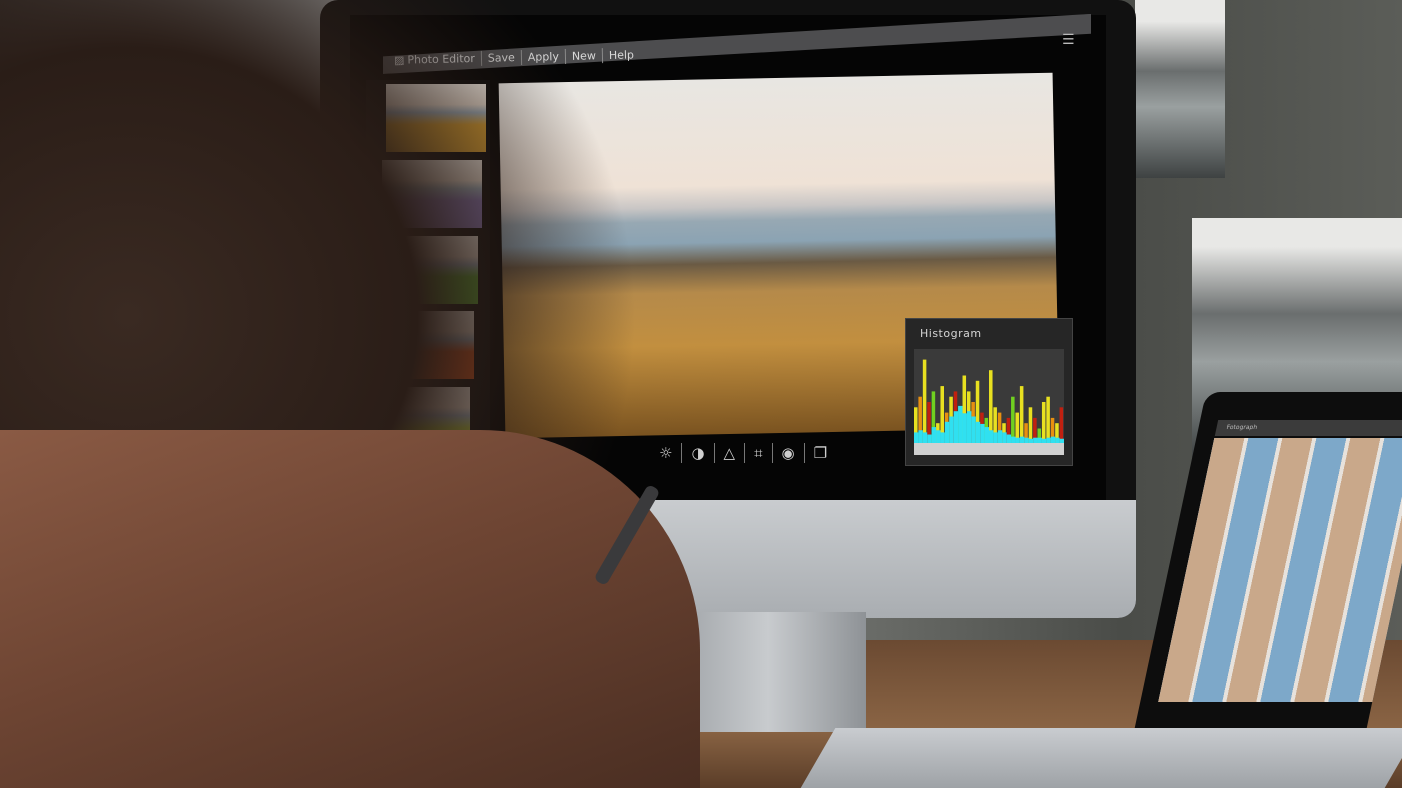 The width and height of the screenshot is (1402, 788). I want to click on wall-photo-top, so click(1180, 89).